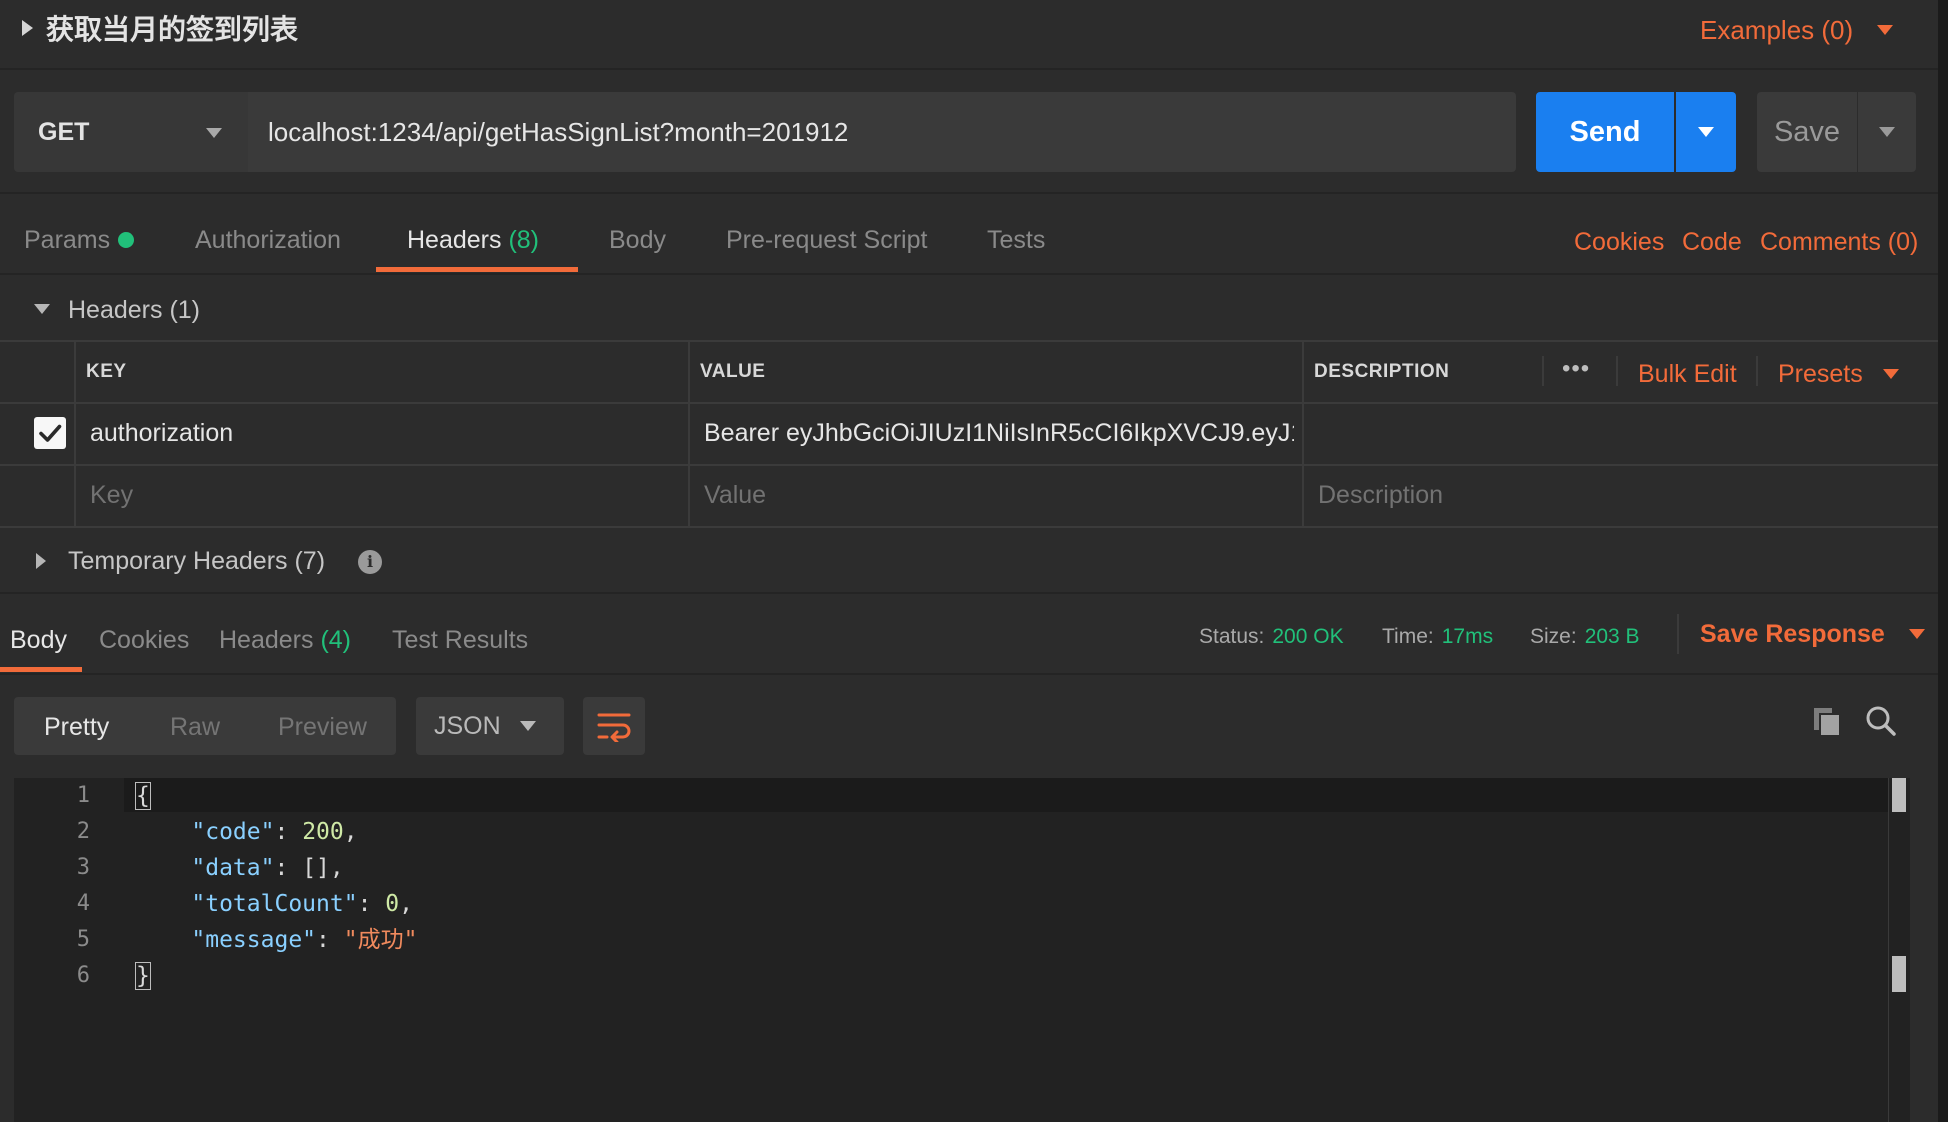 Image resolution: width=1948 pixels, height=1122 pixels. I want to click on json-value: 0, so click(392, 904).